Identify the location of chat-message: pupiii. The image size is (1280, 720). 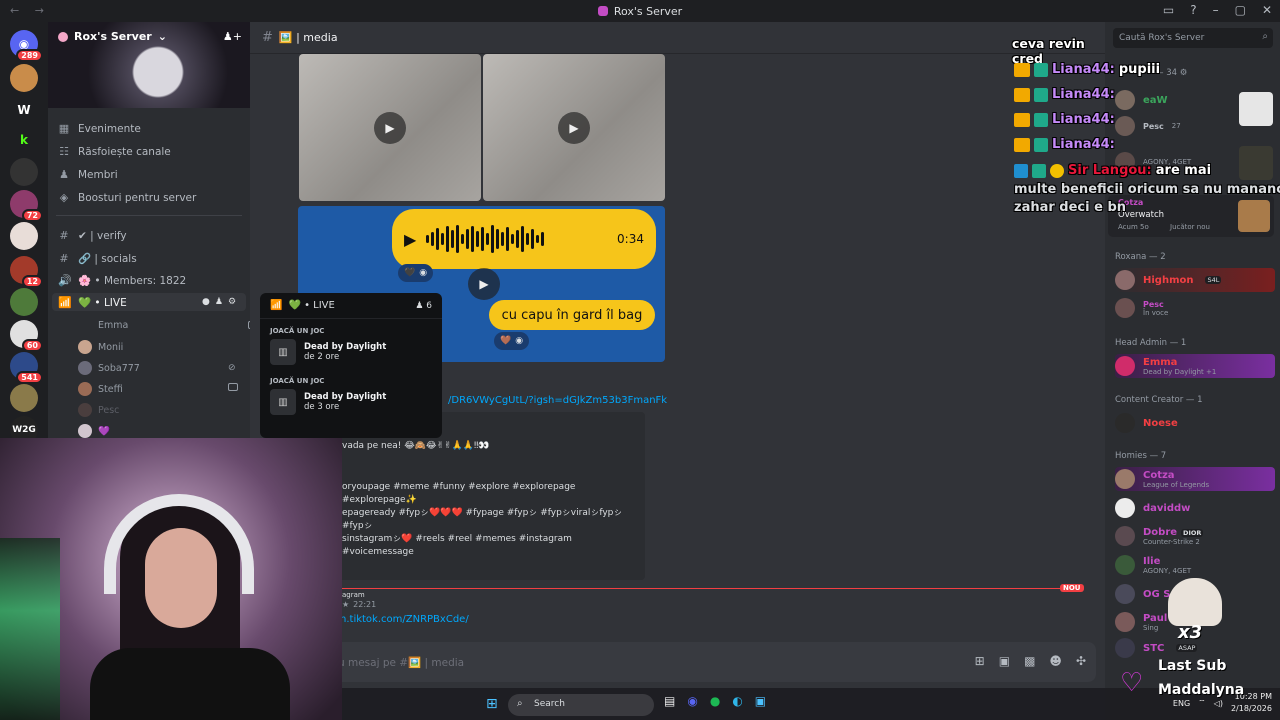
(1139, 69).